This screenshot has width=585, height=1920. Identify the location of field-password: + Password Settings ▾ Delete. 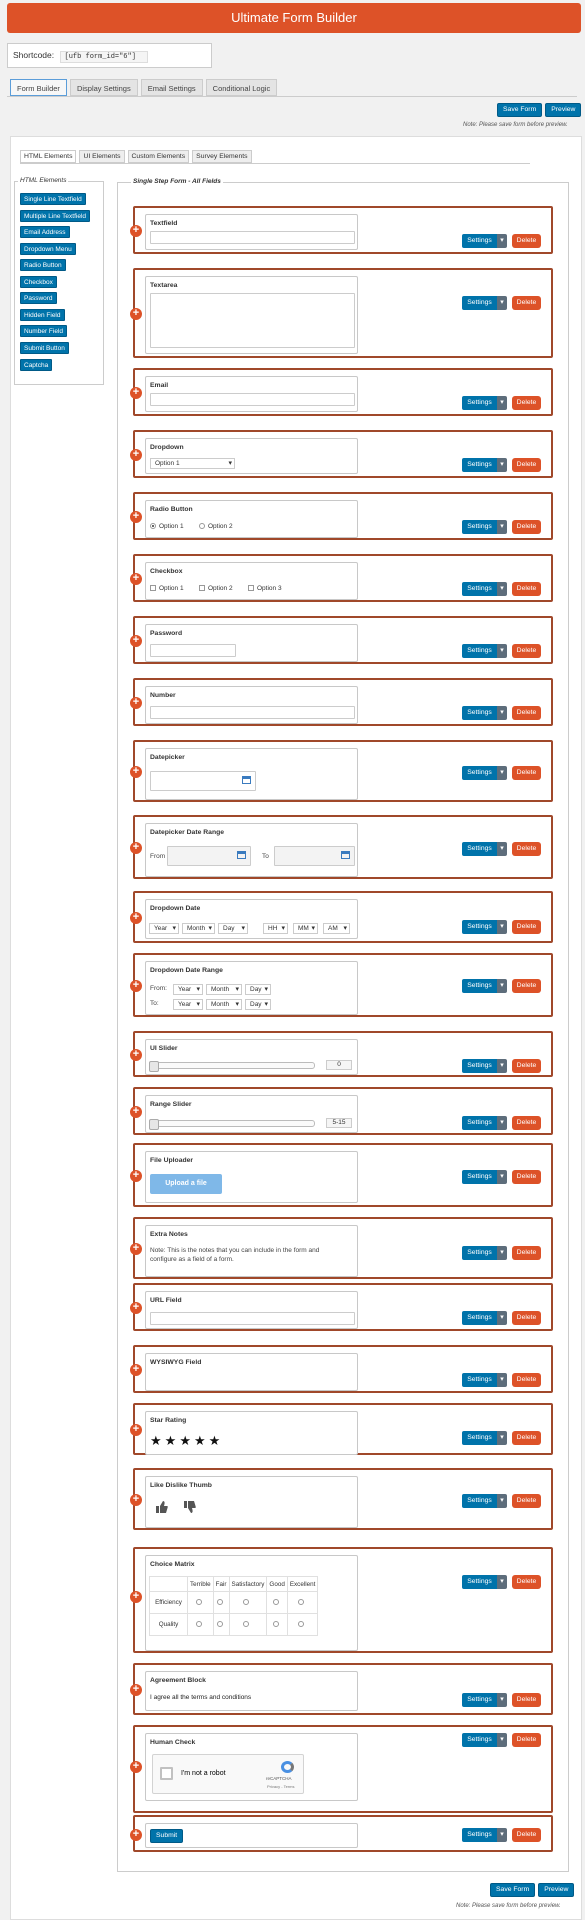
(341, 640).